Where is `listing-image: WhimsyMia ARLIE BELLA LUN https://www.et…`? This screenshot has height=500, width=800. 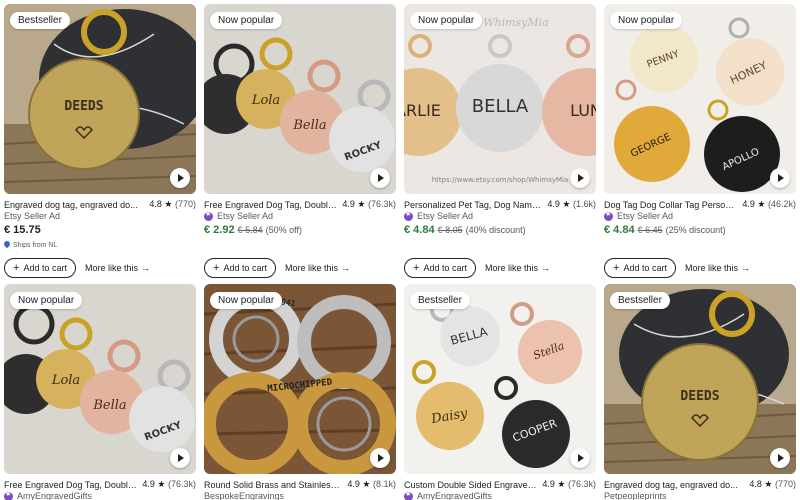 listing-image: WhimsyMia ARLIE BELLA LUN https://www.et… is located at coordinates (500, 99).